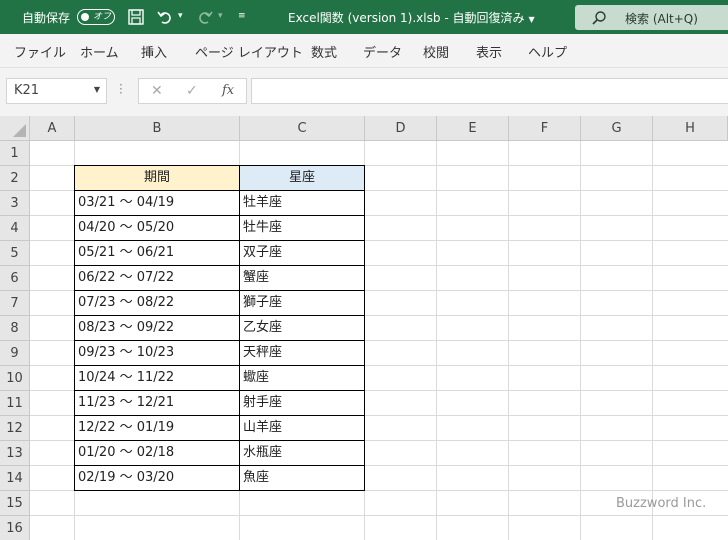 The height and width of the screenshot is (540, 728). Describe the element at coordinates (220, 16) in the screenshot. I see `redo-dropdown-icon: ▾` at that location.